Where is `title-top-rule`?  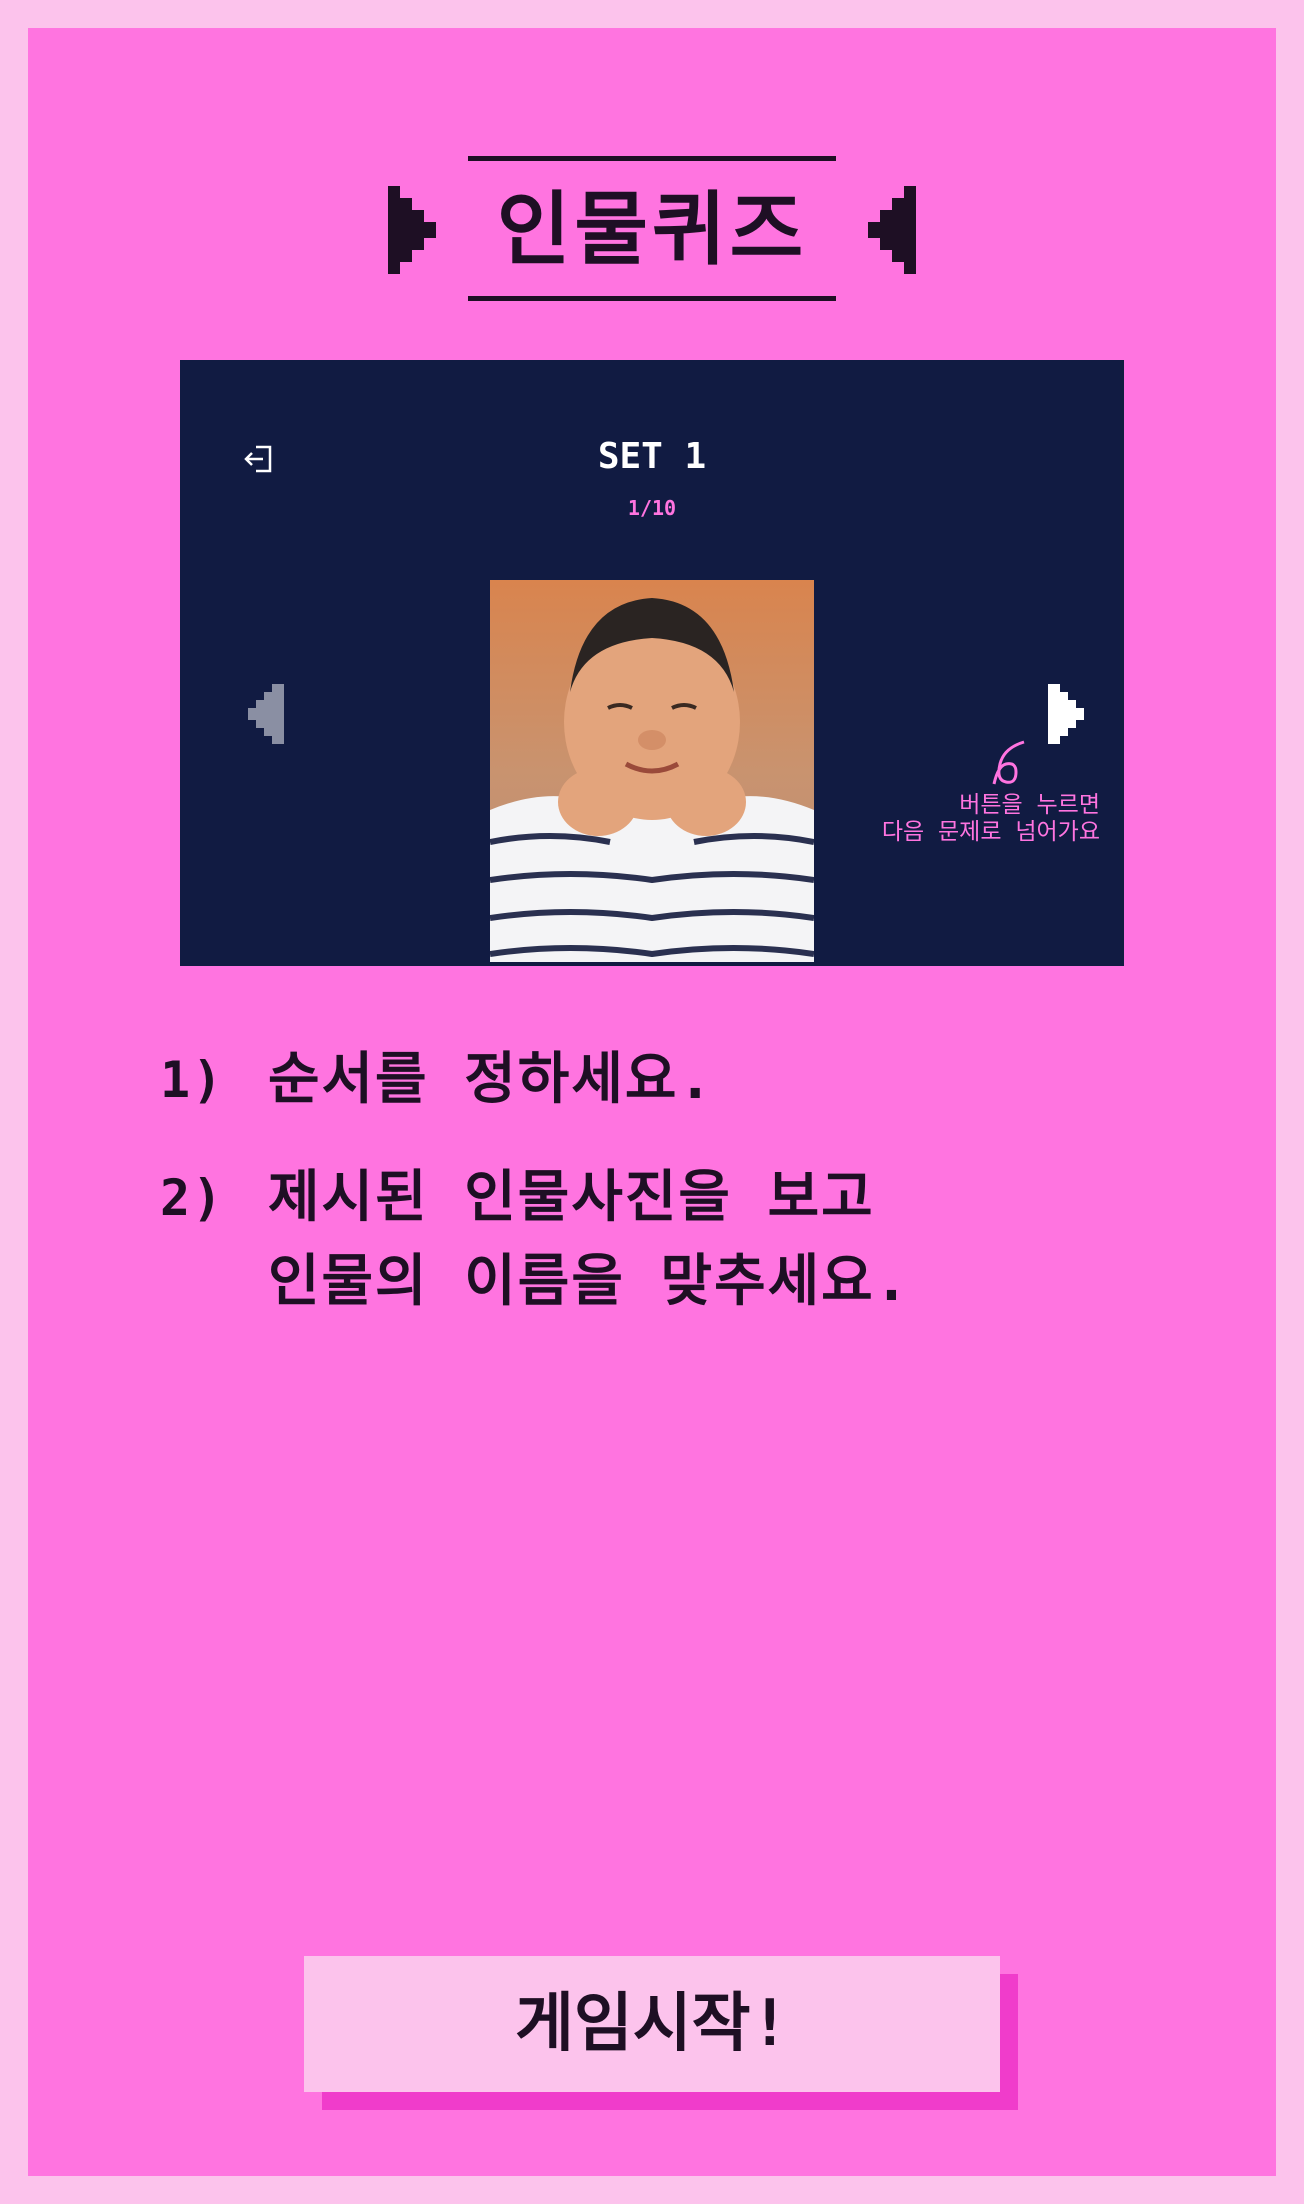 title-top-rule is located at coordinates (652, 158).